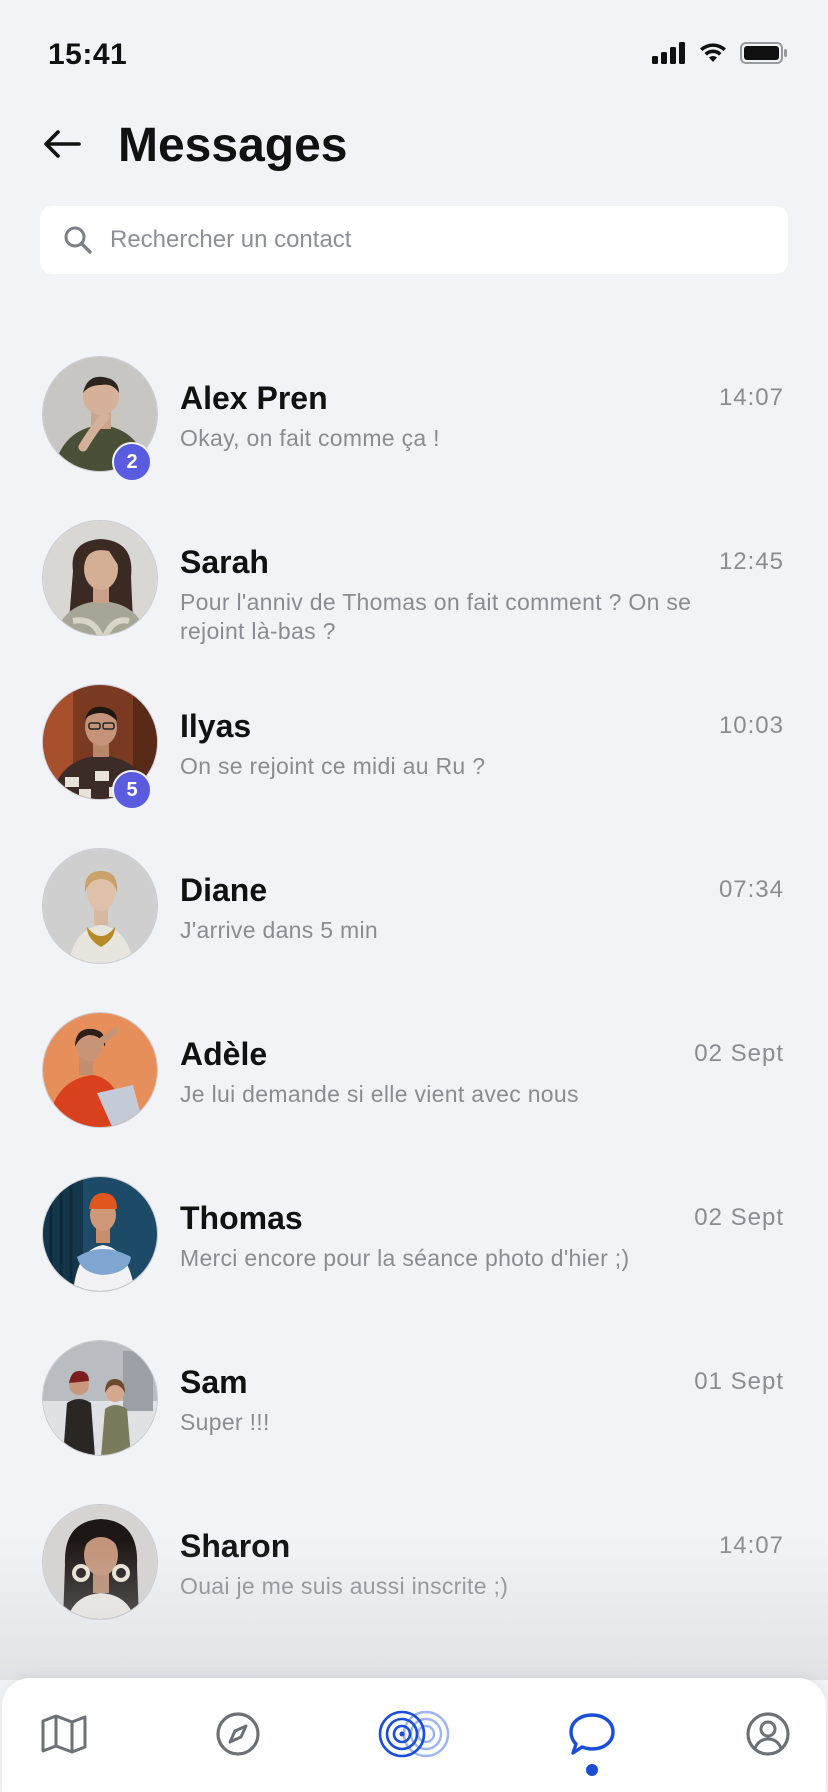  Describe the element at coordinates (132, 462) in the screenshot. I see `unread-badge: 2` at that location.